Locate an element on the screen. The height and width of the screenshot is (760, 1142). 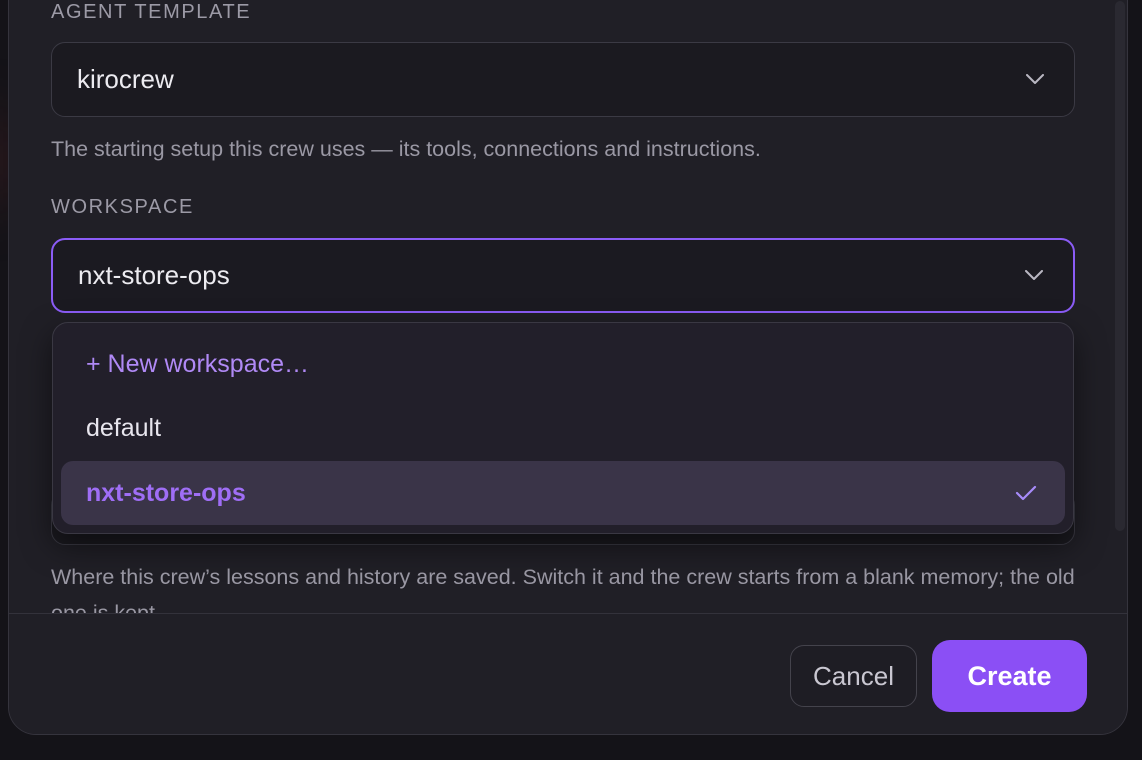
agent-template-select: kirocrew is located at coordinates (563, 79).